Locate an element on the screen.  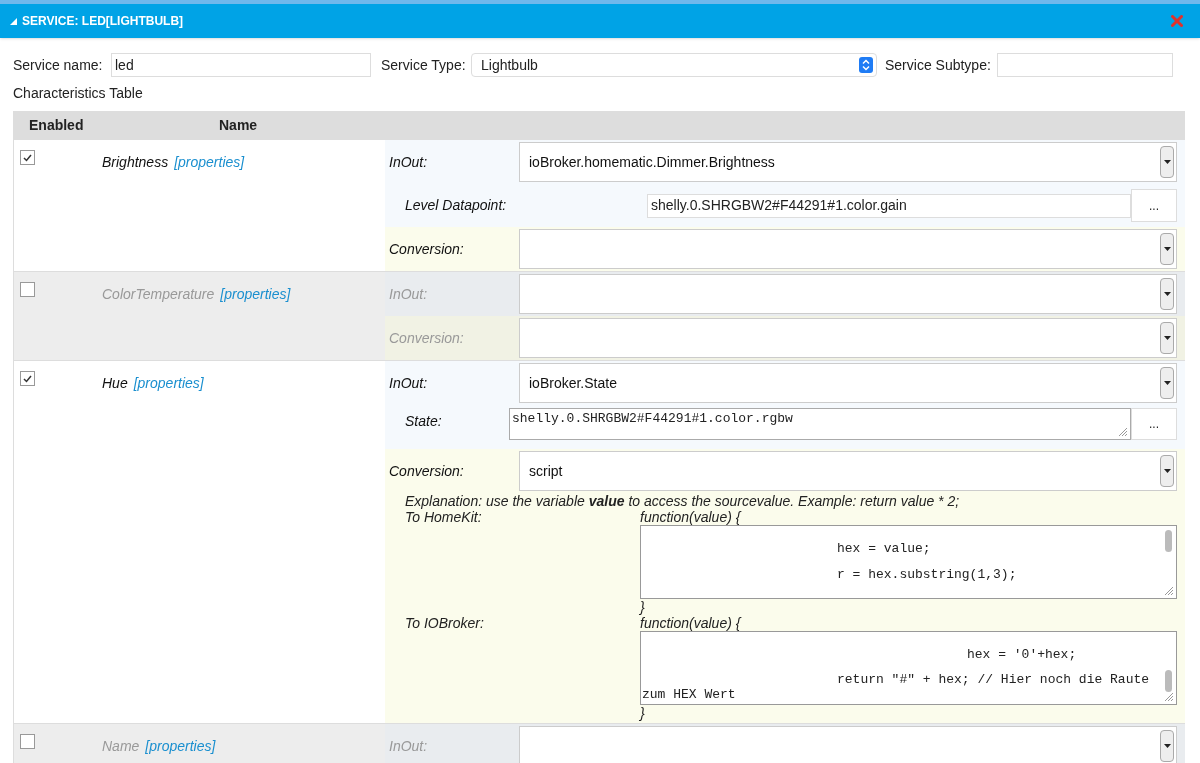
datapoint-field: shelly.0.SHRGBW2#F44291#1.color.gain is located at coordinates (889, 205).